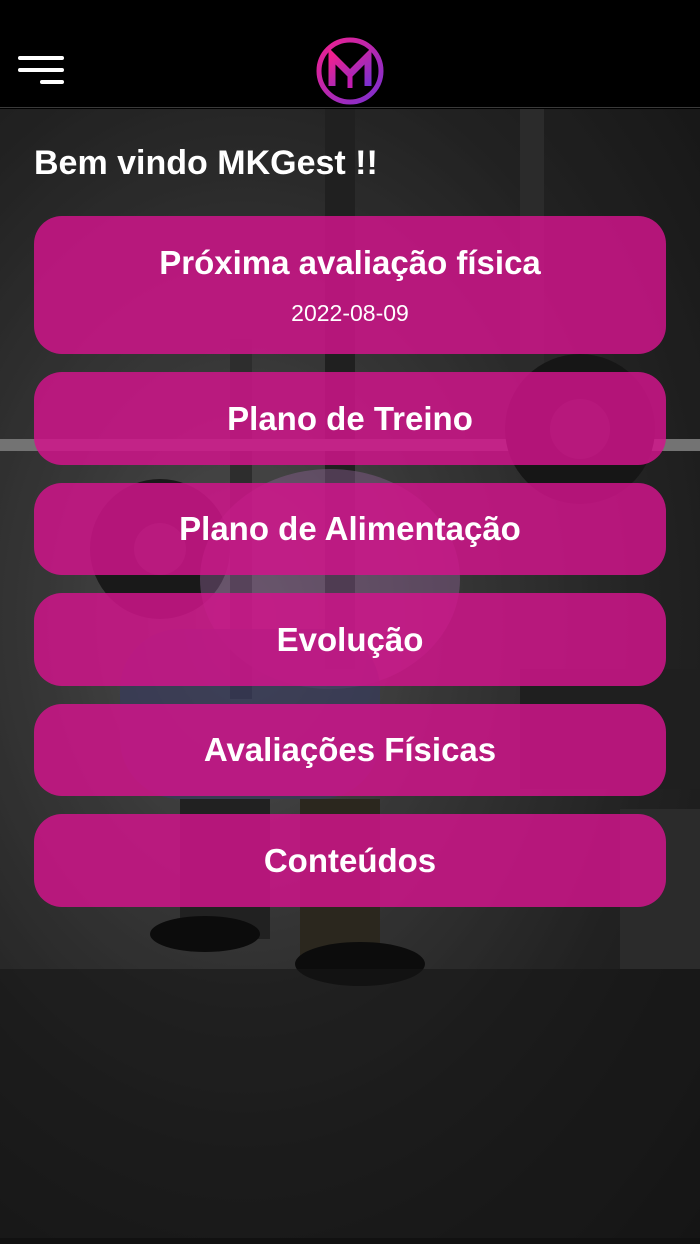 The height and width of the screenshot is (1244, 700). I want to click on training-plan-button: Plano de Treino, so click(350, 418).